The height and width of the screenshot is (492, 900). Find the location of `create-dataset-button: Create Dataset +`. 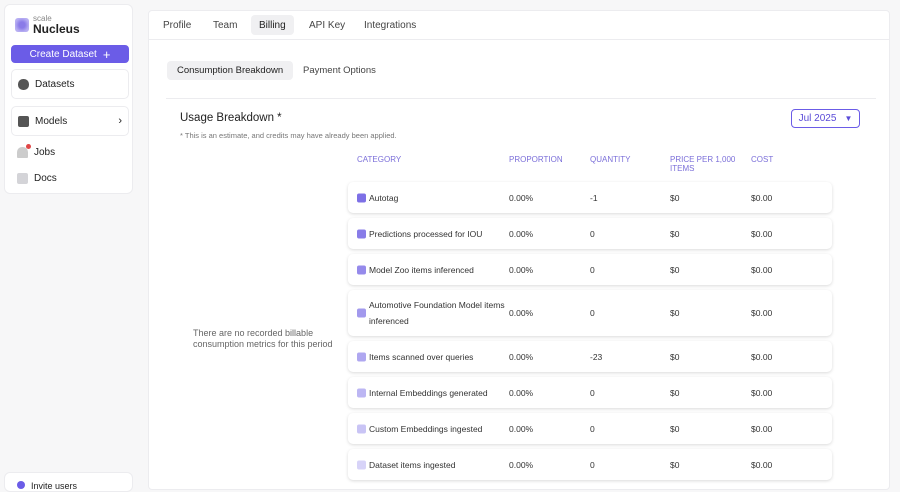

create-dataset-button: Create Dataset + is located at coordinates (70, 54).